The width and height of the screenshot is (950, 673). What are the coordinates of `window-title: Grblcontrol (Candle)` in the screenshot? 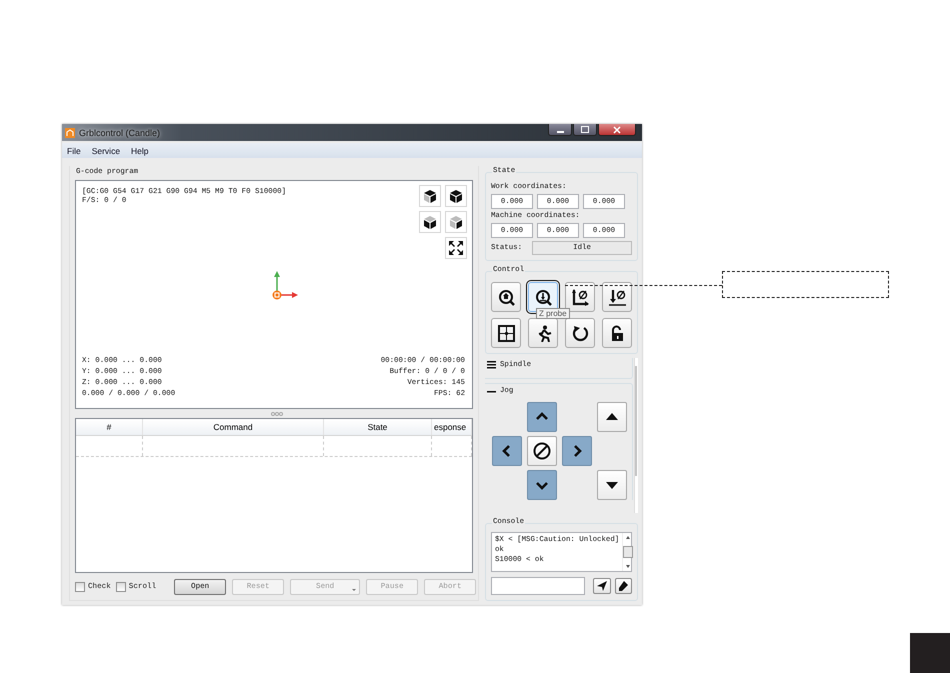 It's located at (119, 133).